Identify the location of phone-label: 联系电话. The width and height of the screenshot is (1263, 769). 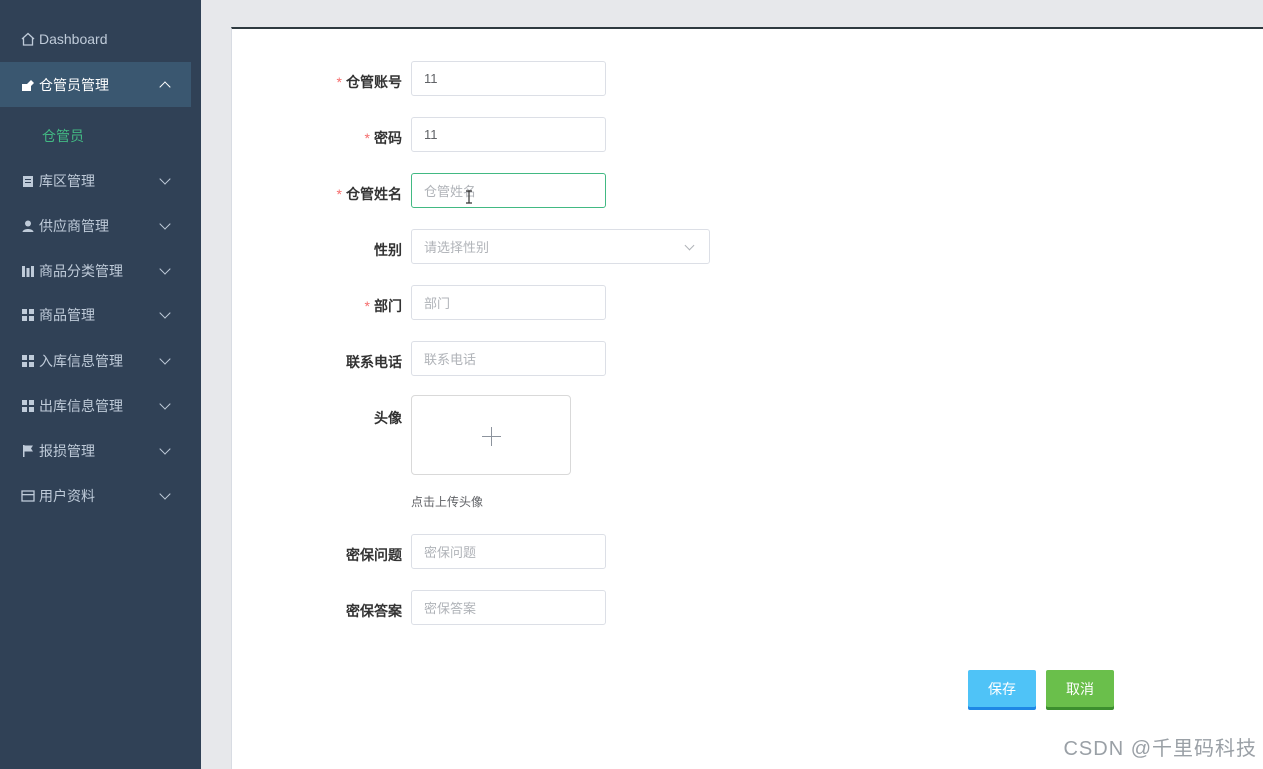
(374, 362).